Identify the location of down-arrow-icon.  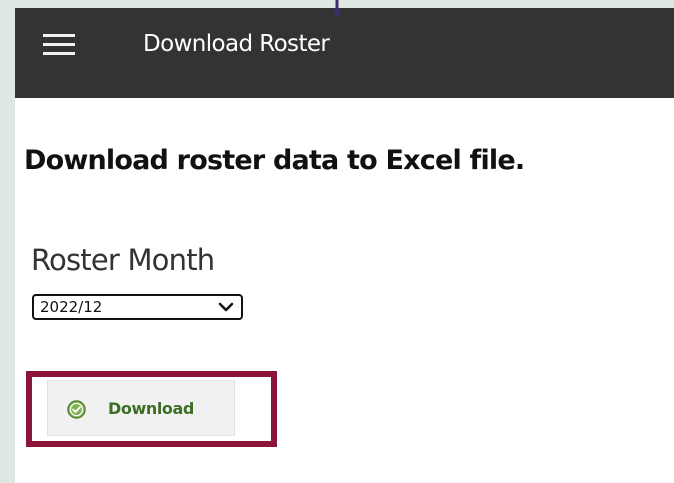
(337, 9).